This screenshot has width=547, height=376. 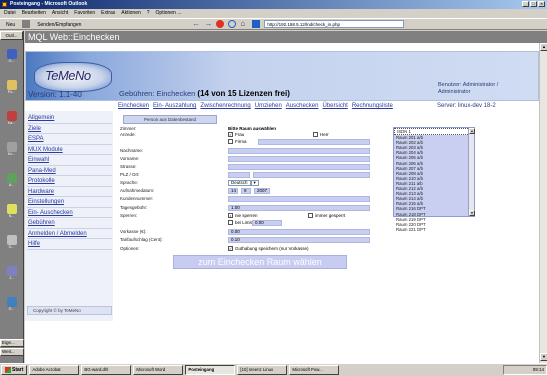 What do you see at coordinates (41, 181) in the screenshot?
I see `sidebar-item-protokolle: Protokolle` at bounding box center [41, 181].